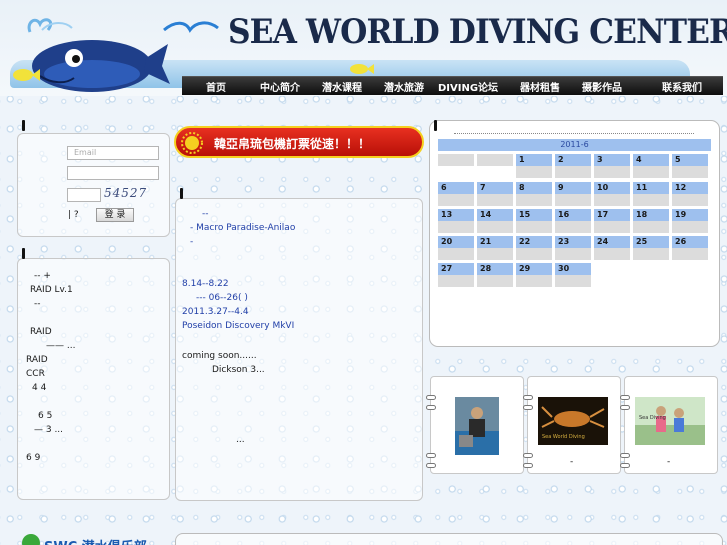 The width and height of the screenshot is (727, 545). What do you see at coordinates (612, 188) in the screenshot?
I see `calendar-day: 10` at bounding box center [612, 188].